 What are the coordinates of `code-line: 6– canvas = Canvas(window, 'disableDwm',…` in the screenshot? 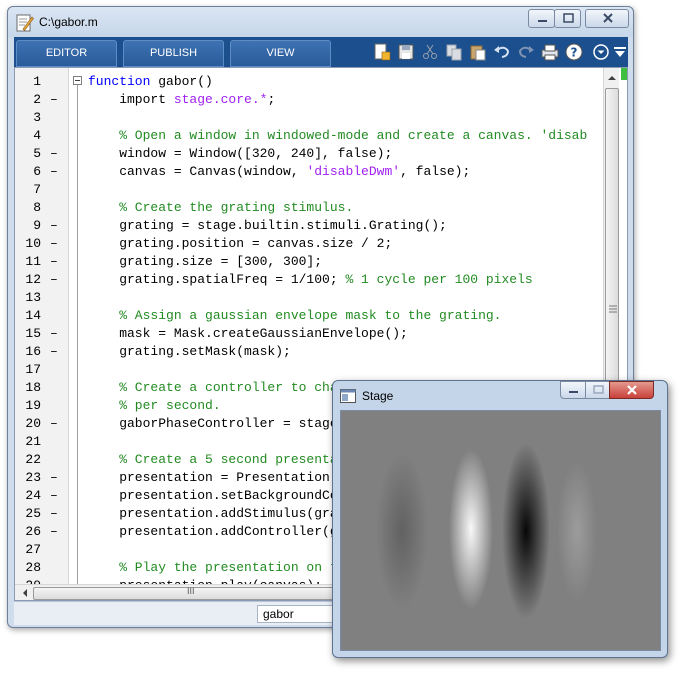 It's located at (310, 172).